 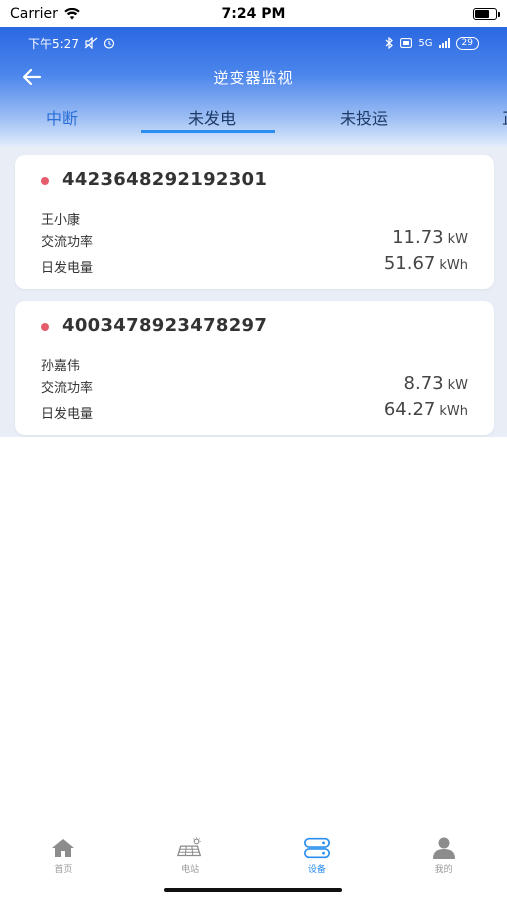 I want to click on daily-energy-value: 64.27, so click(x=409, y=409).